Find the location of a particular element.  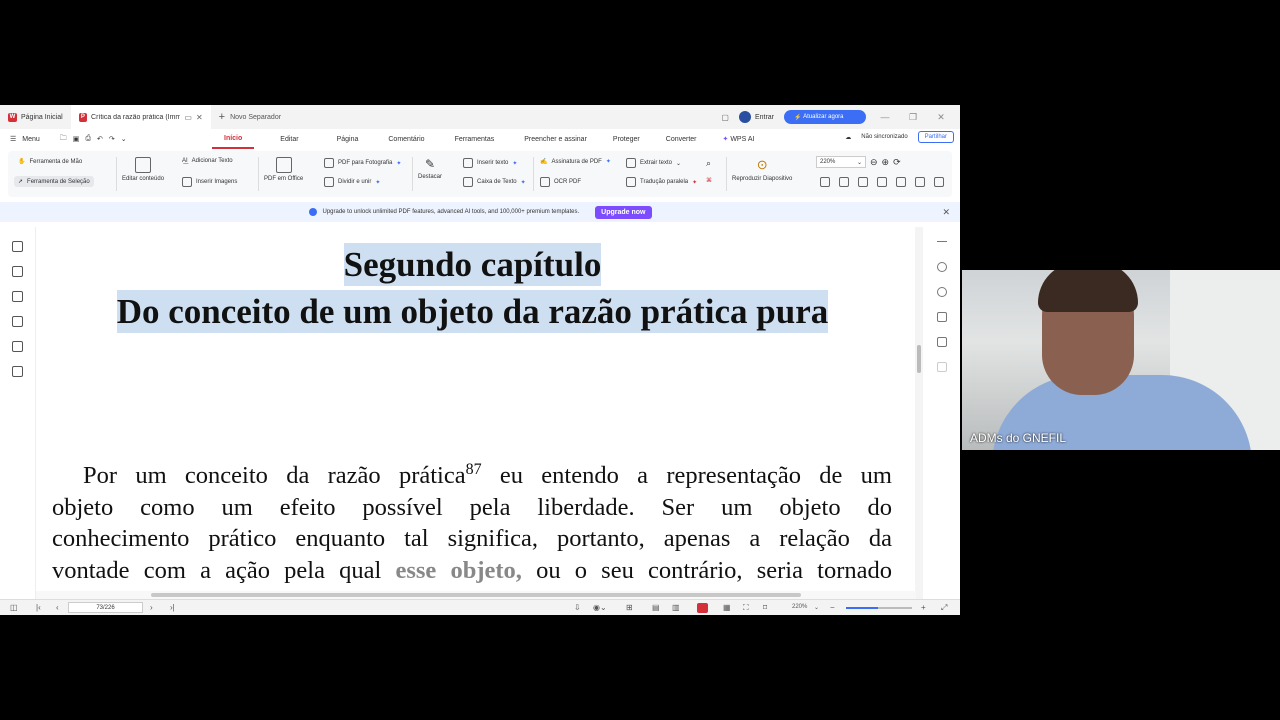

split-merge-button: Dividir e unir ✦ is located at coordinates (352, 182).